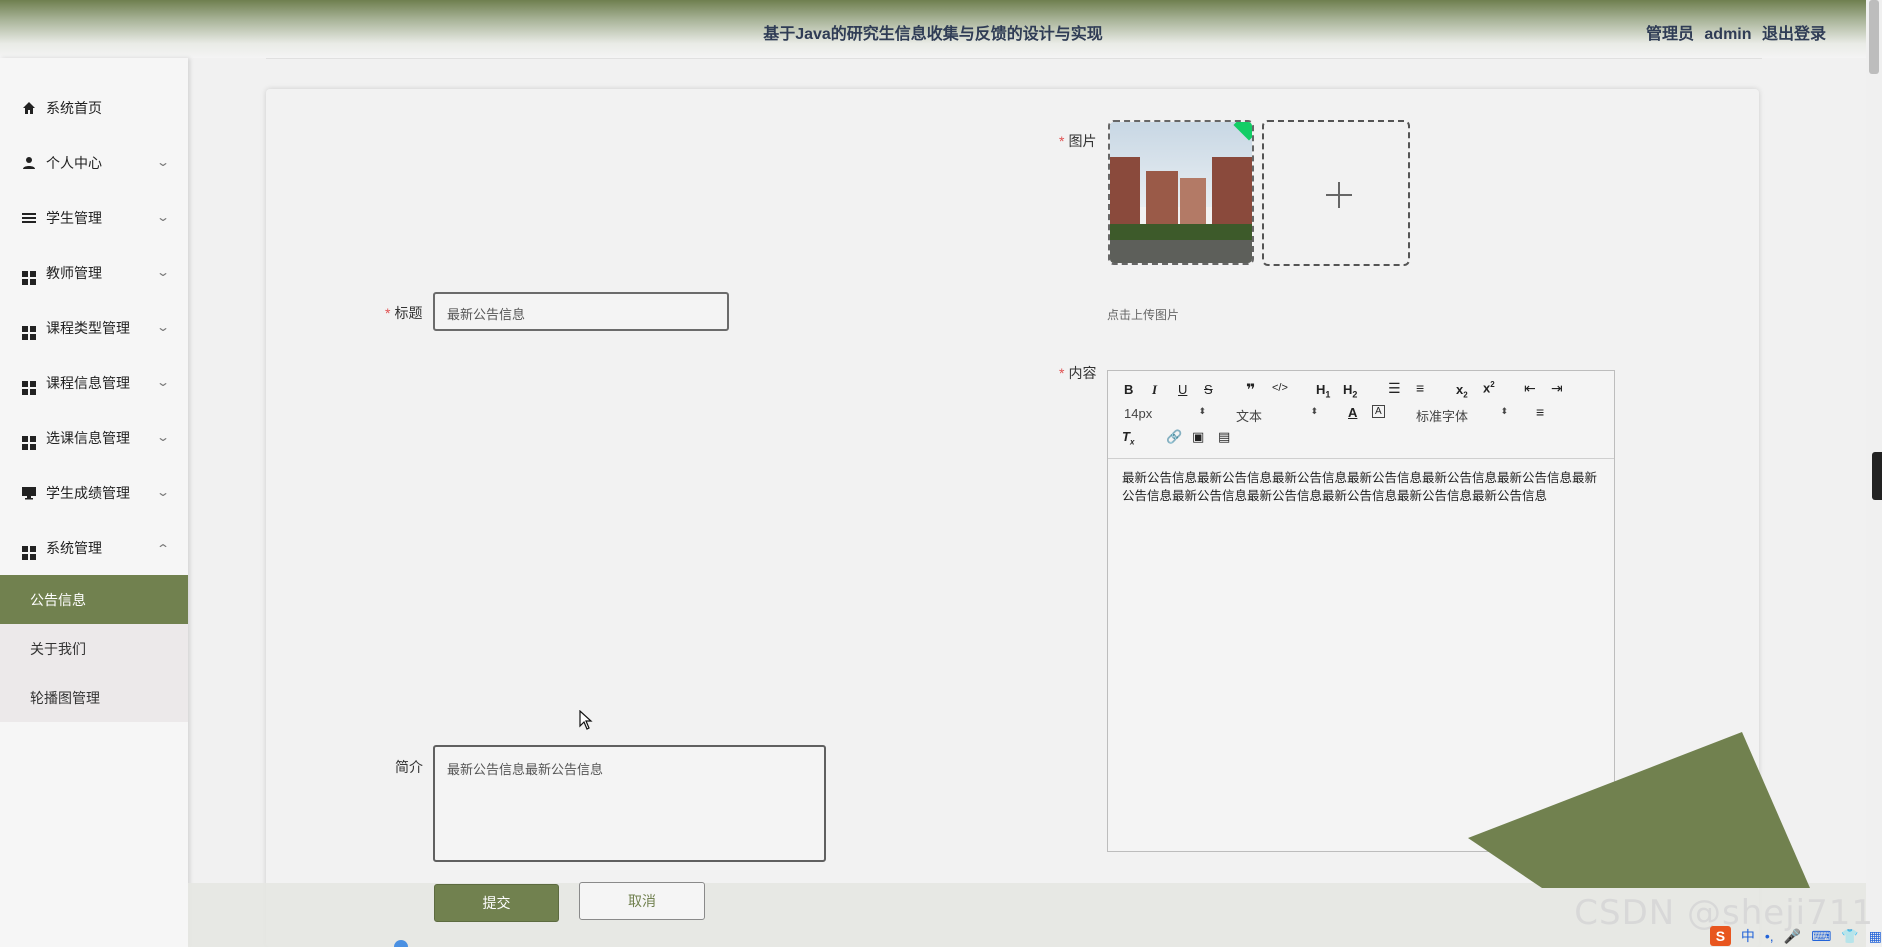 Image resolution: width=1882 pixels, height=947 pixels. I want to click on ime-toolbar: S 中 •, 🎤 ⌨ 👕 ▦, so click(1792, 936).